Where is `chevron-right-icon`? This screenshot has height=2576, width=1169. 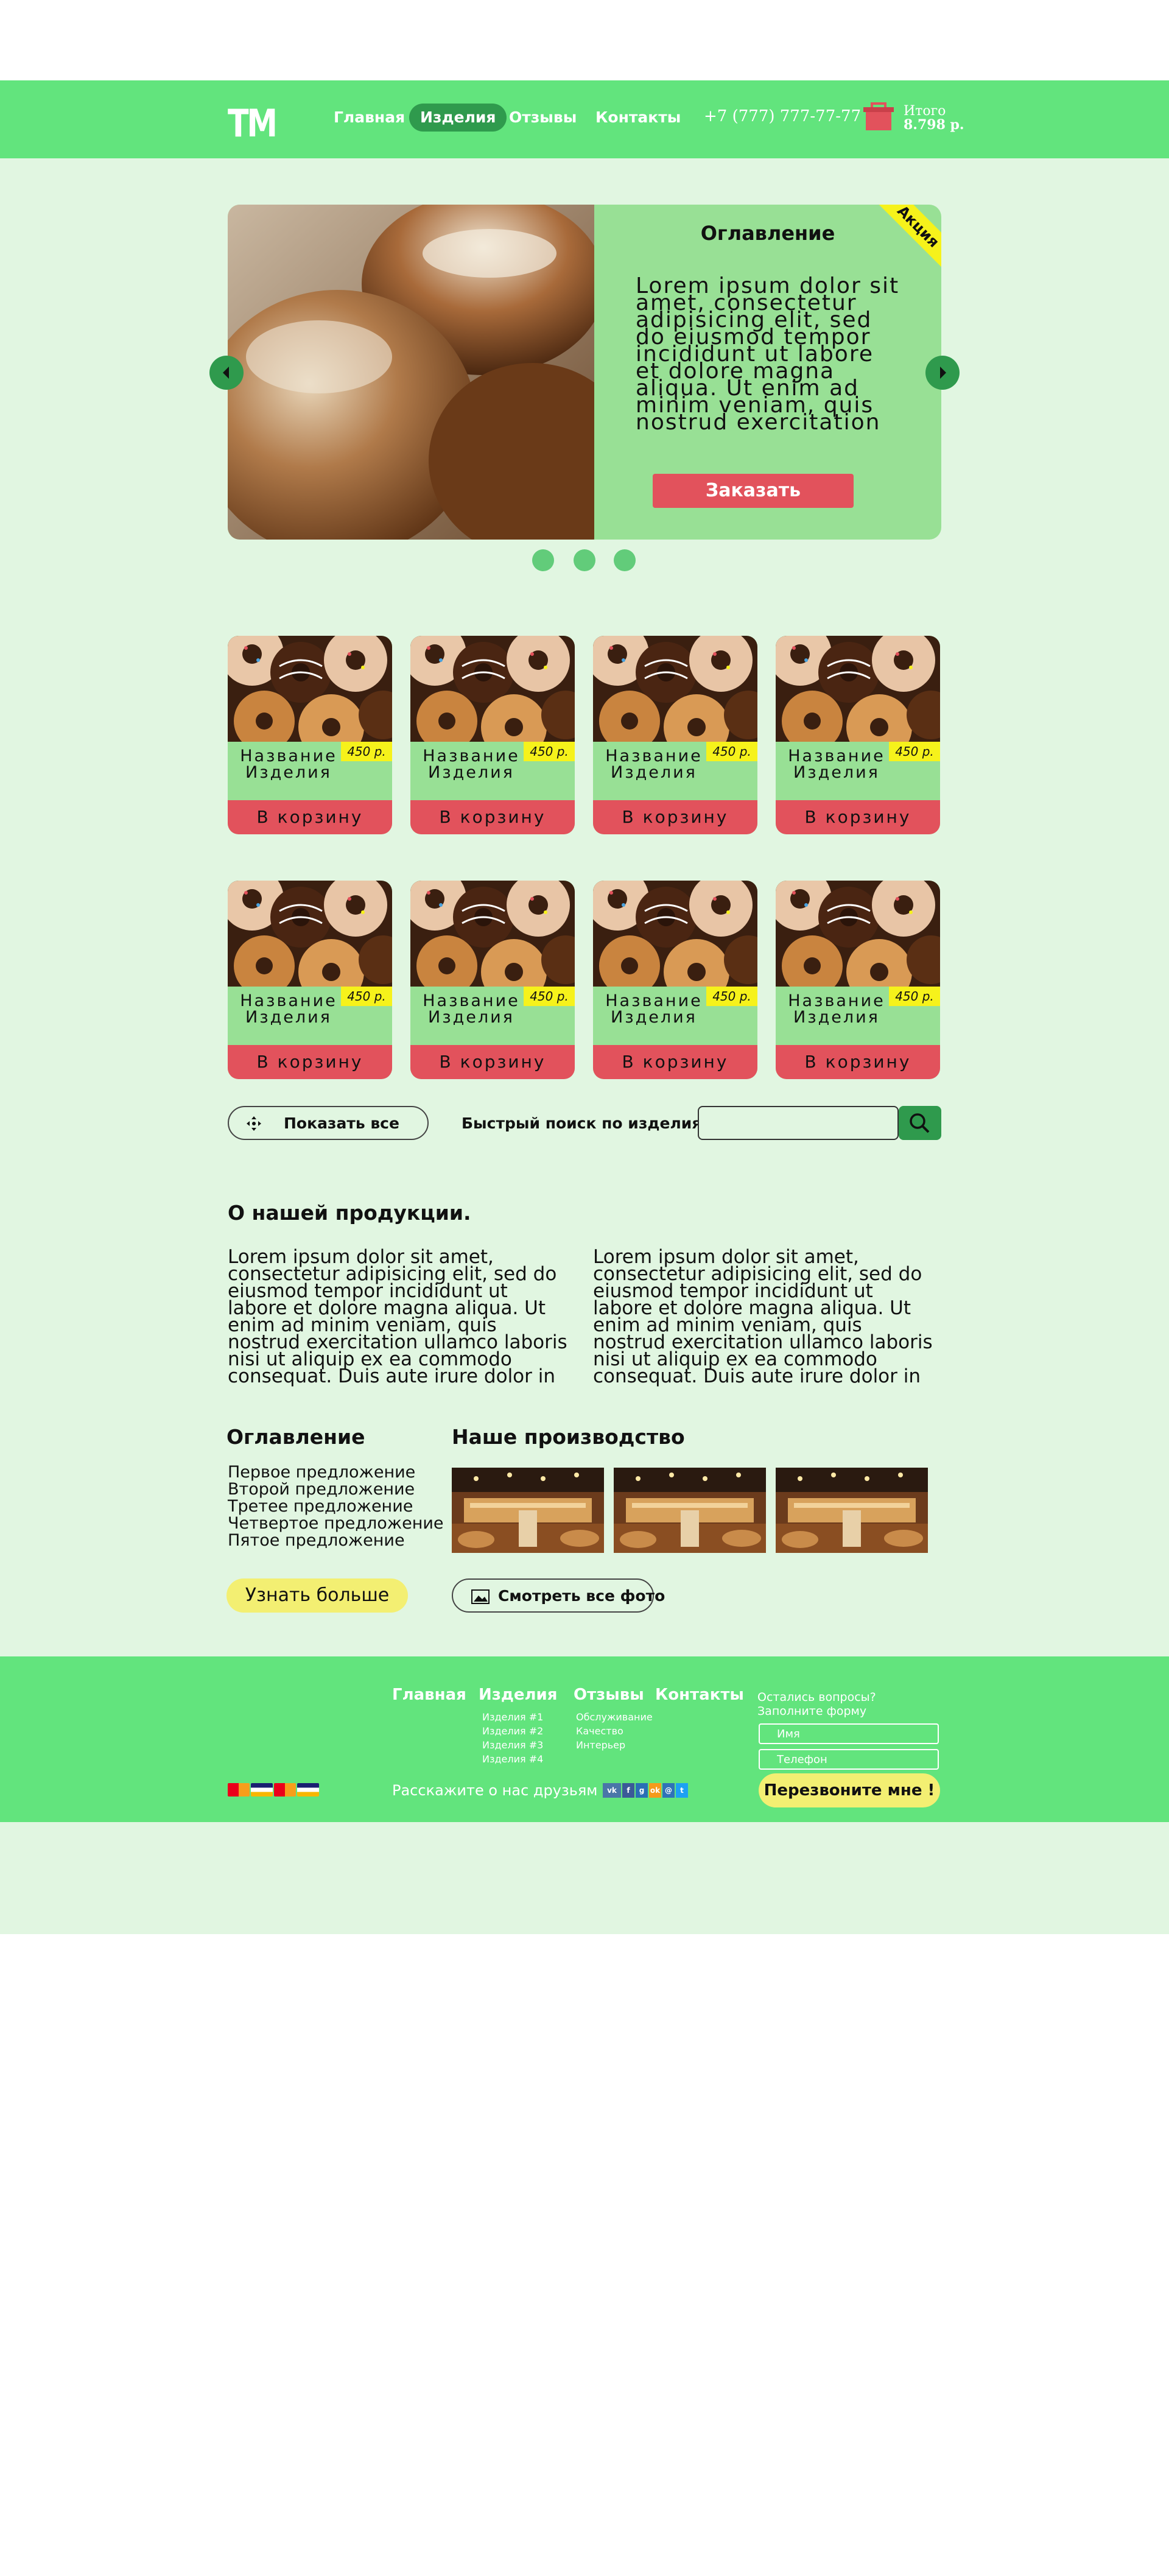
chevron-right-icon is located at coordinates (943, 373).